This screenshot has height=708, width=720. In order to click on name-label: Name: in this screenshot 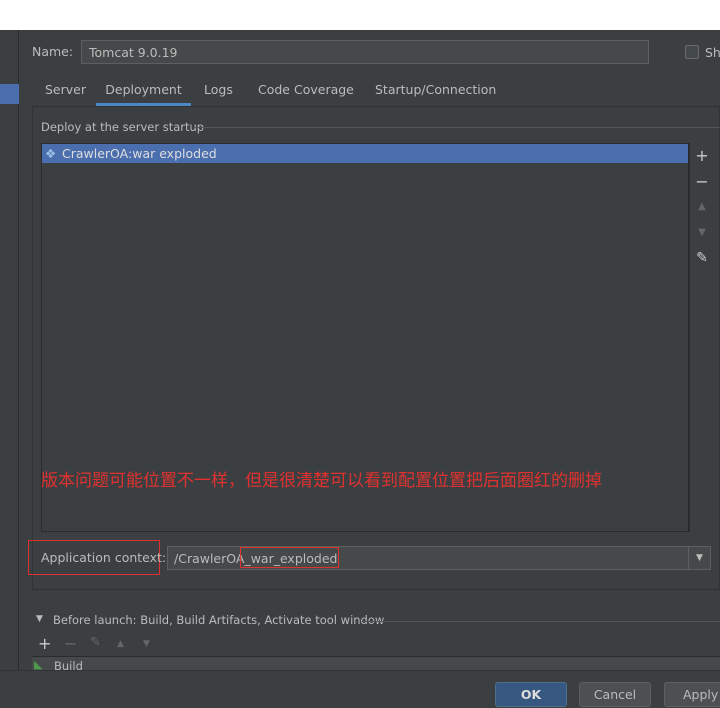, I will do `click(53, 51)`.